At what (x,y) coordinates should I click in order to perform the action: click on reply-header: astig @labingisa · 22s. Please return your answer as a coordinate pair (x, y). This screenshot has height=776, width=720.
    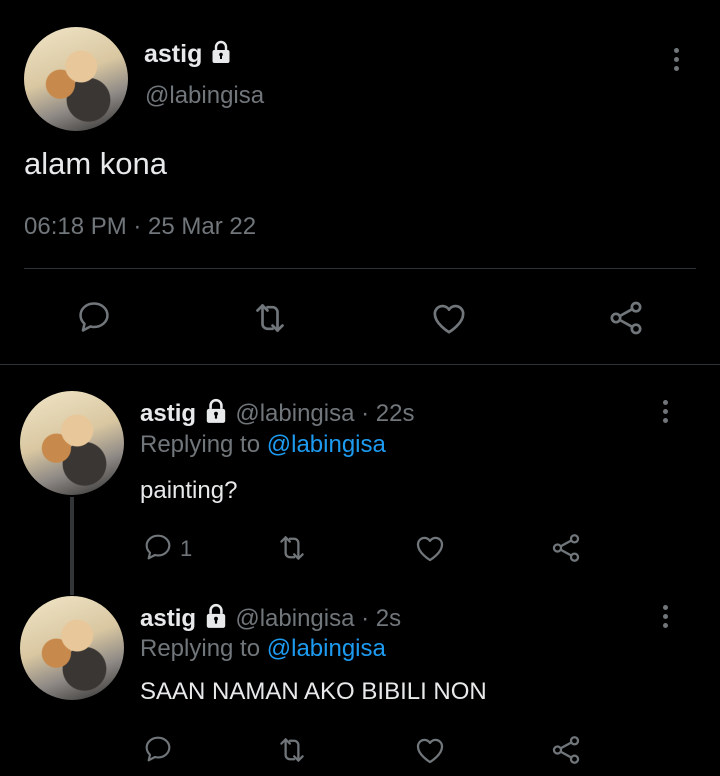
    Looking at the image, I should click on (277, 414).